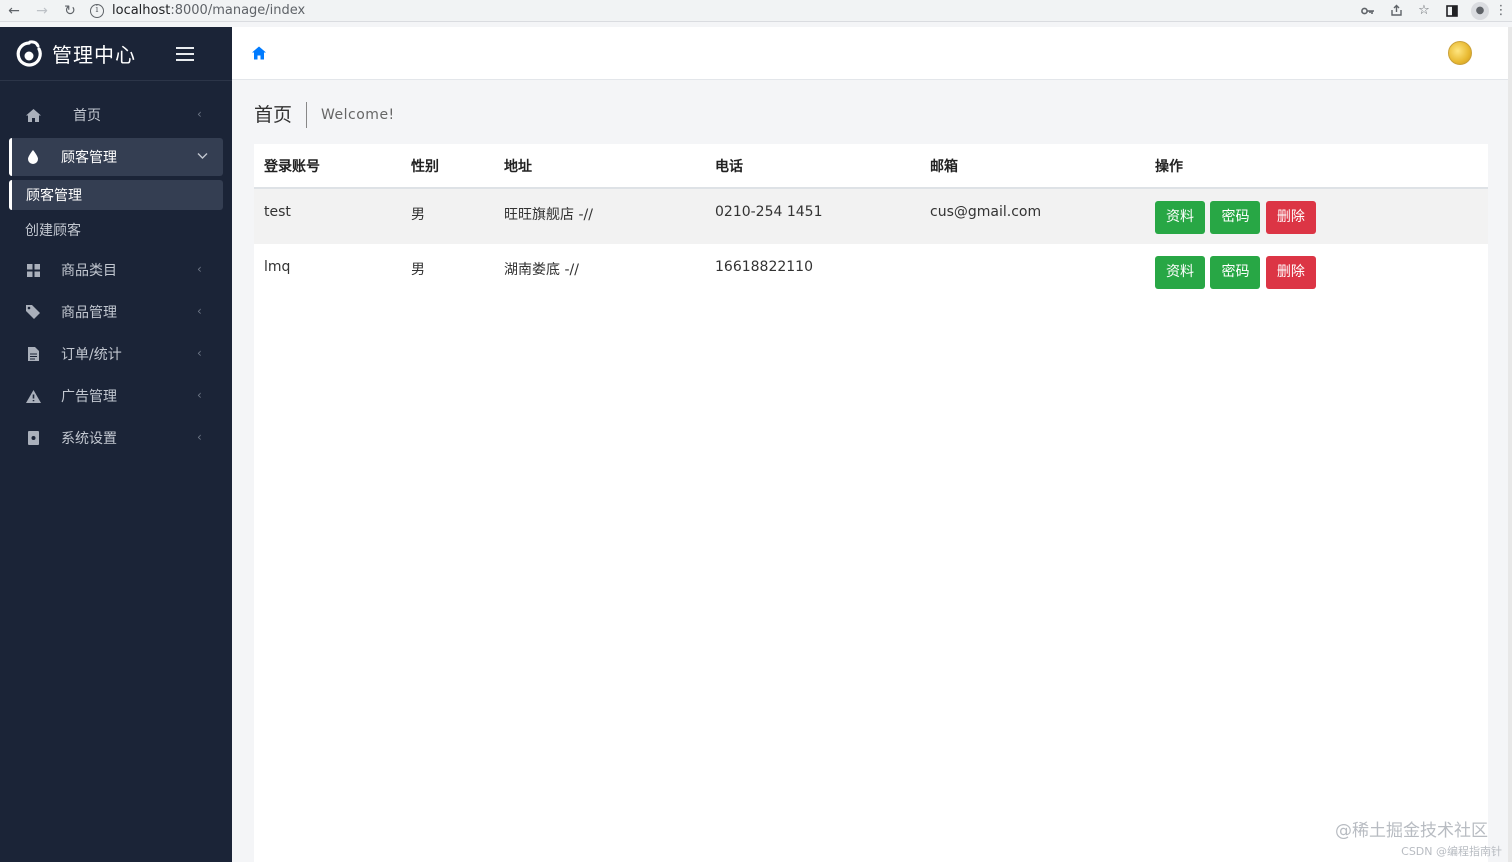 The image size is (1512, 862). I want to click on column-header-address: 地址, so click(599, 166).